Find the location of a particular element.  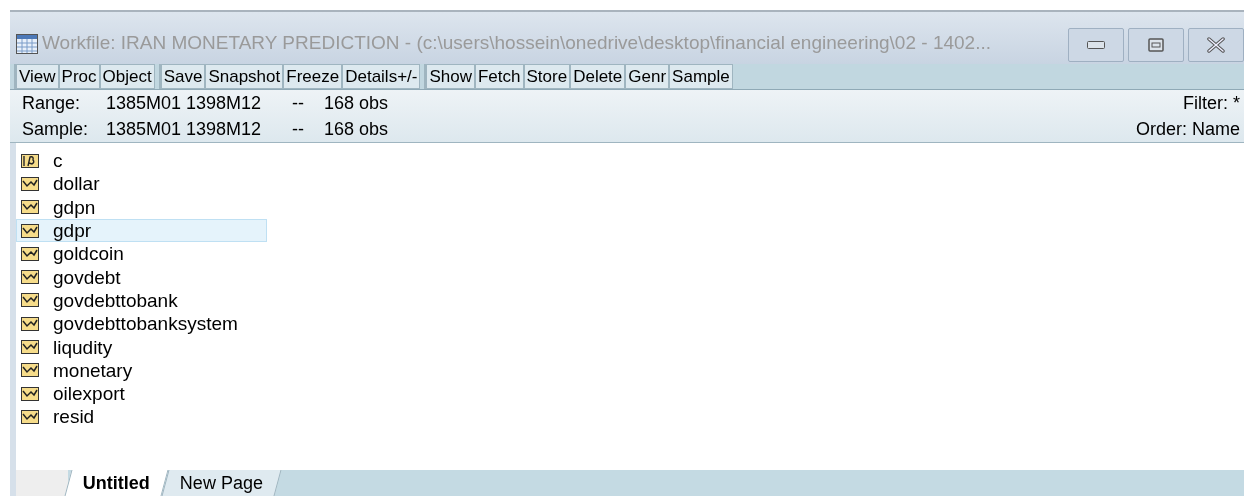

workfile-object: oilexport is located at coordinates (141, 393).